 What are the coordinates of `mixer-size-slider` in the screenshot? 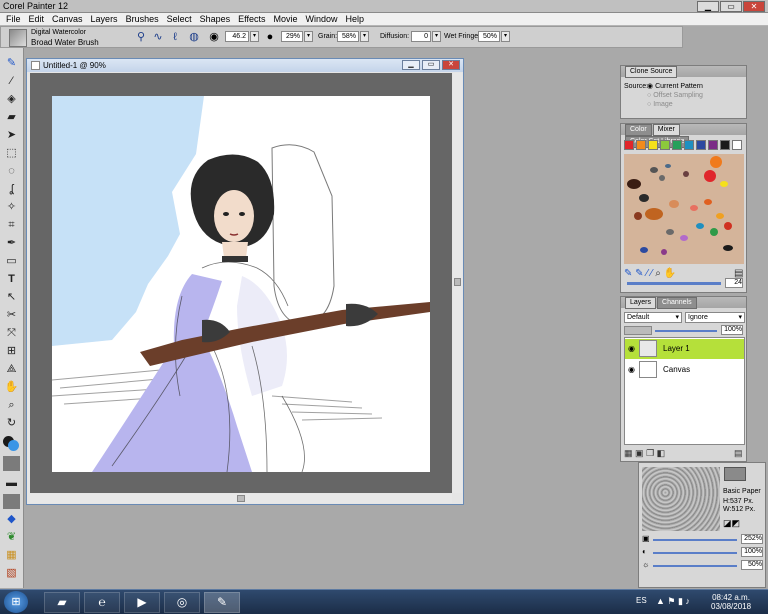 It's located at (674, 283).